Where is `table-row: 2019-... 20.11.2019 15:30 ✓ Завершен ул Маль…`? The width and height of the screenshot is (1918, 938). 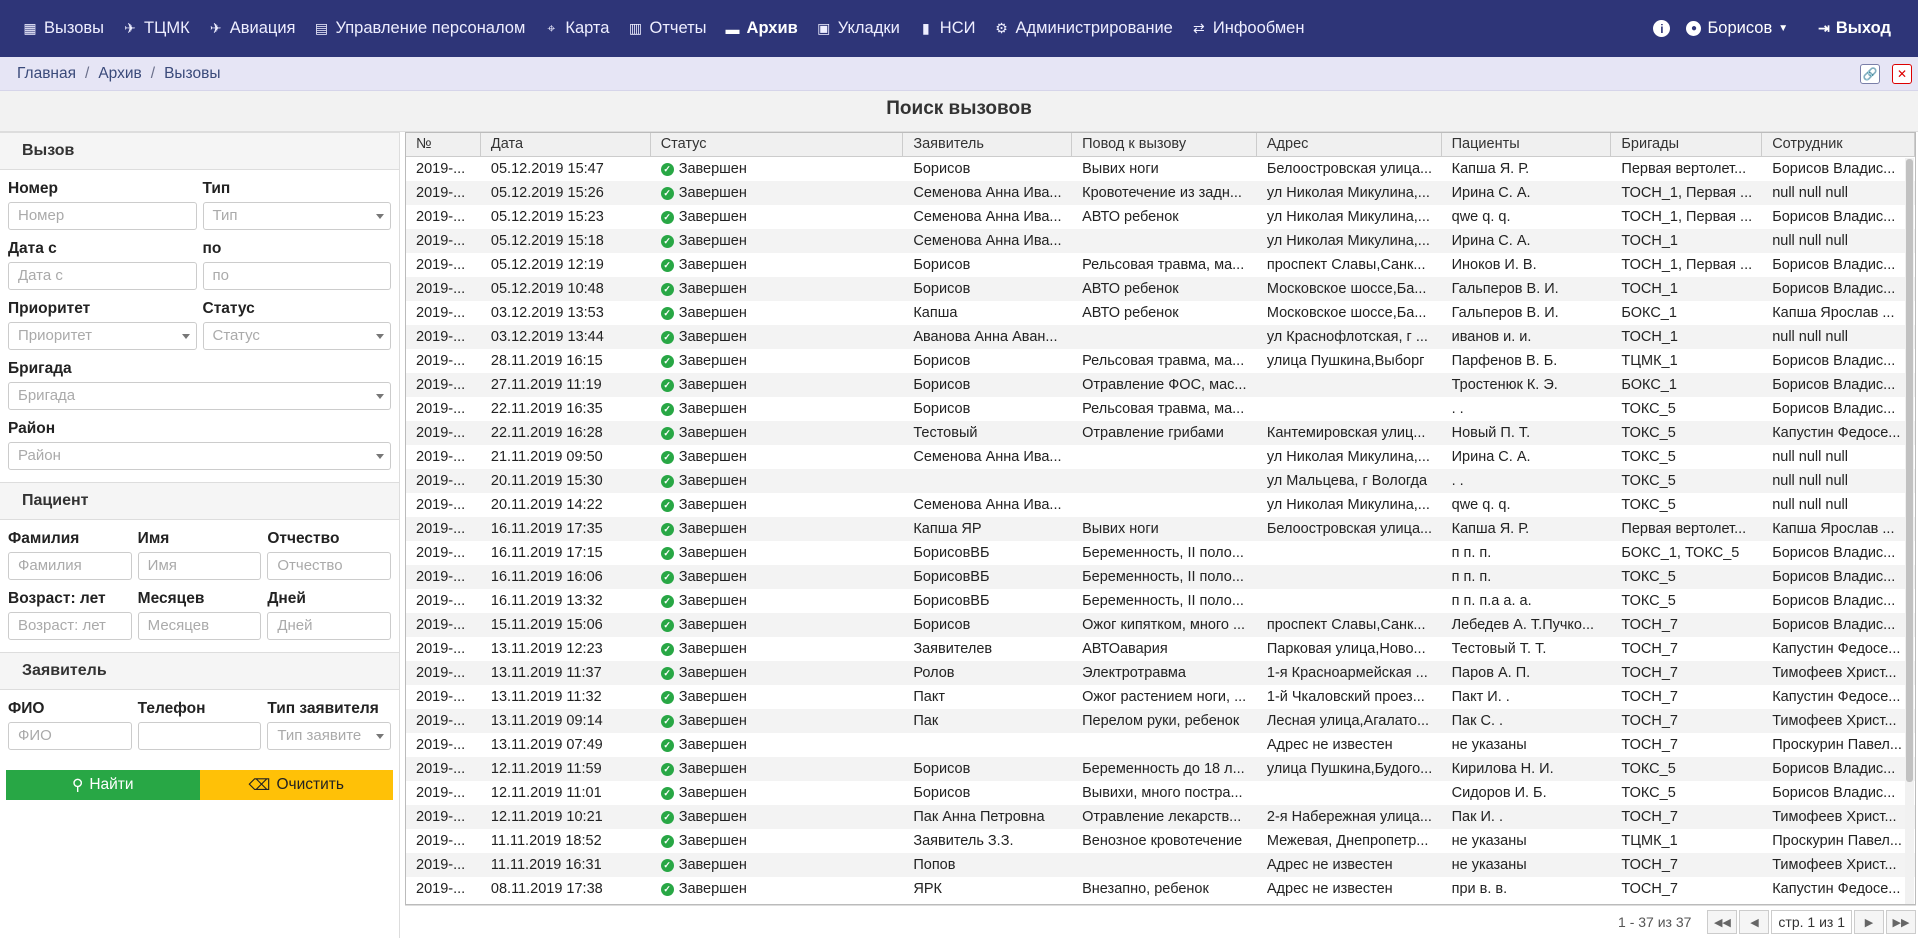
table-row: 2019-... 20.11.2019 15:30 ✓ Завершен ул Маль… is located at coordinates (1160, 481).